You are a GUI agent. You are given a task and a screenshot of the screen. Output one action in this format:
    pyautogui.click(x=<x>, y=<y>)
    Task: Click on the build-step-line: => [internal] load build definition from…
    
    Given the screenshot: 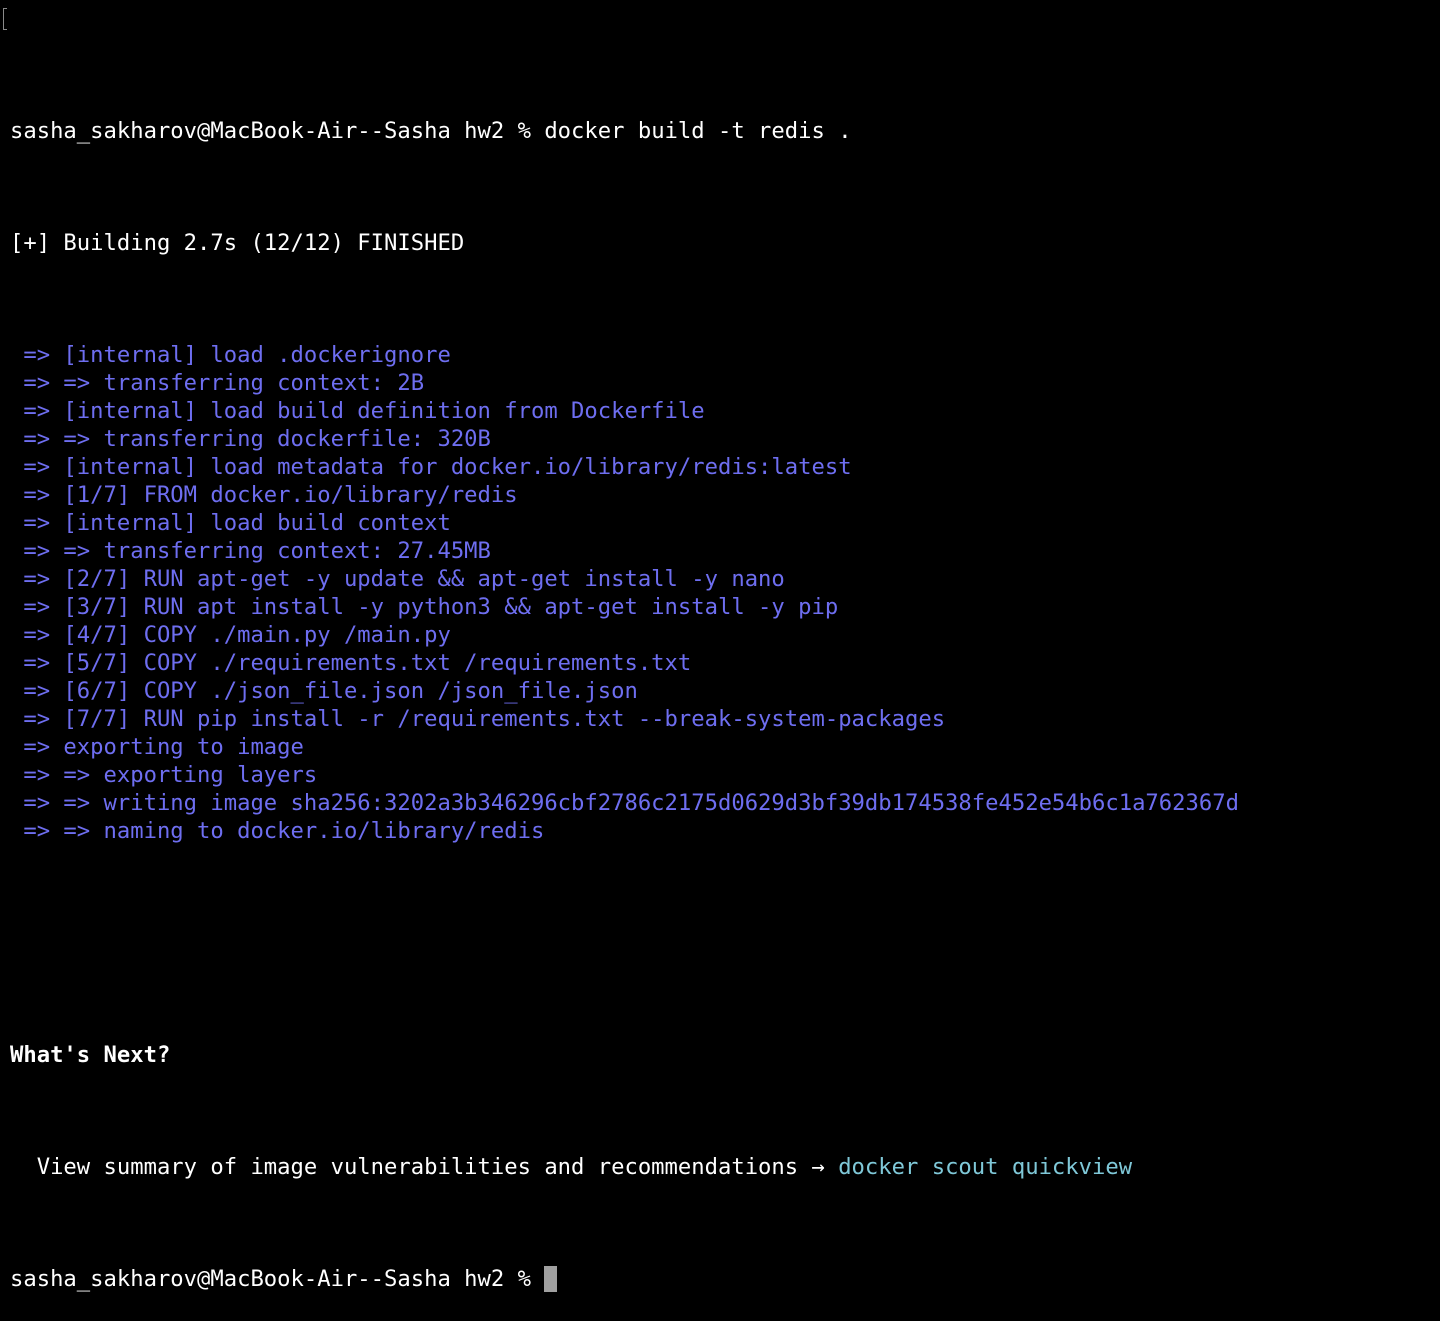 What is the action you would take?
    pyautogui.click(x=720, y=411)
    